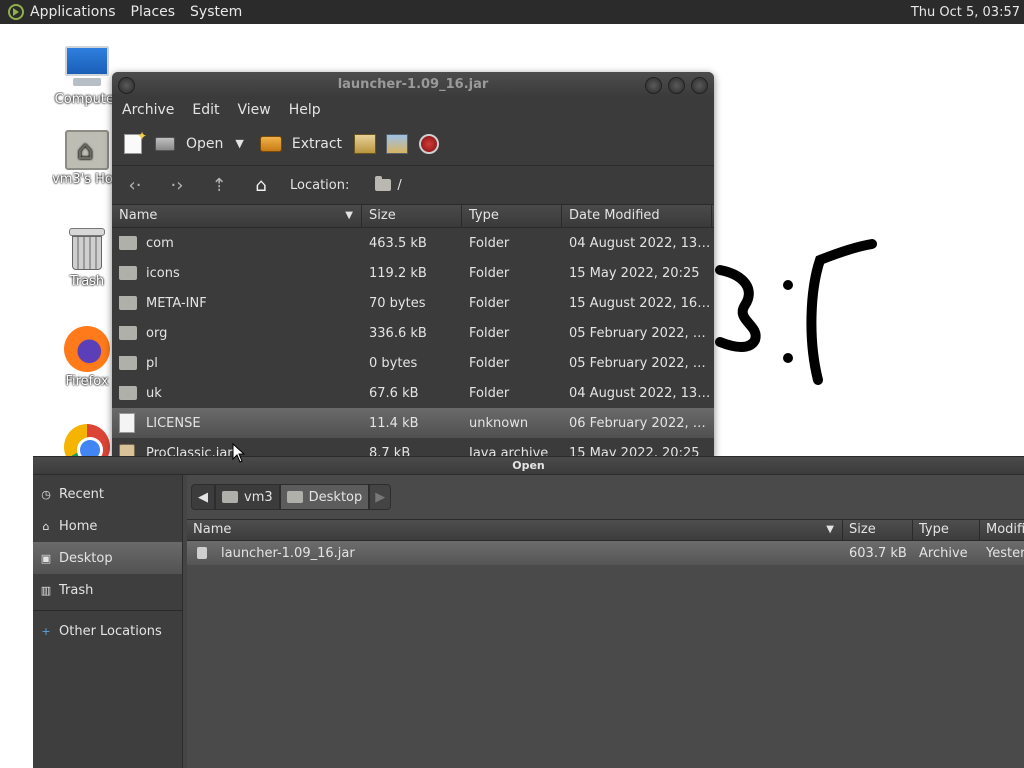  Describe the element at coordinates (107, 526) in the screenshot. I see `sidebar-item-home: ⌂ Home` at that location.